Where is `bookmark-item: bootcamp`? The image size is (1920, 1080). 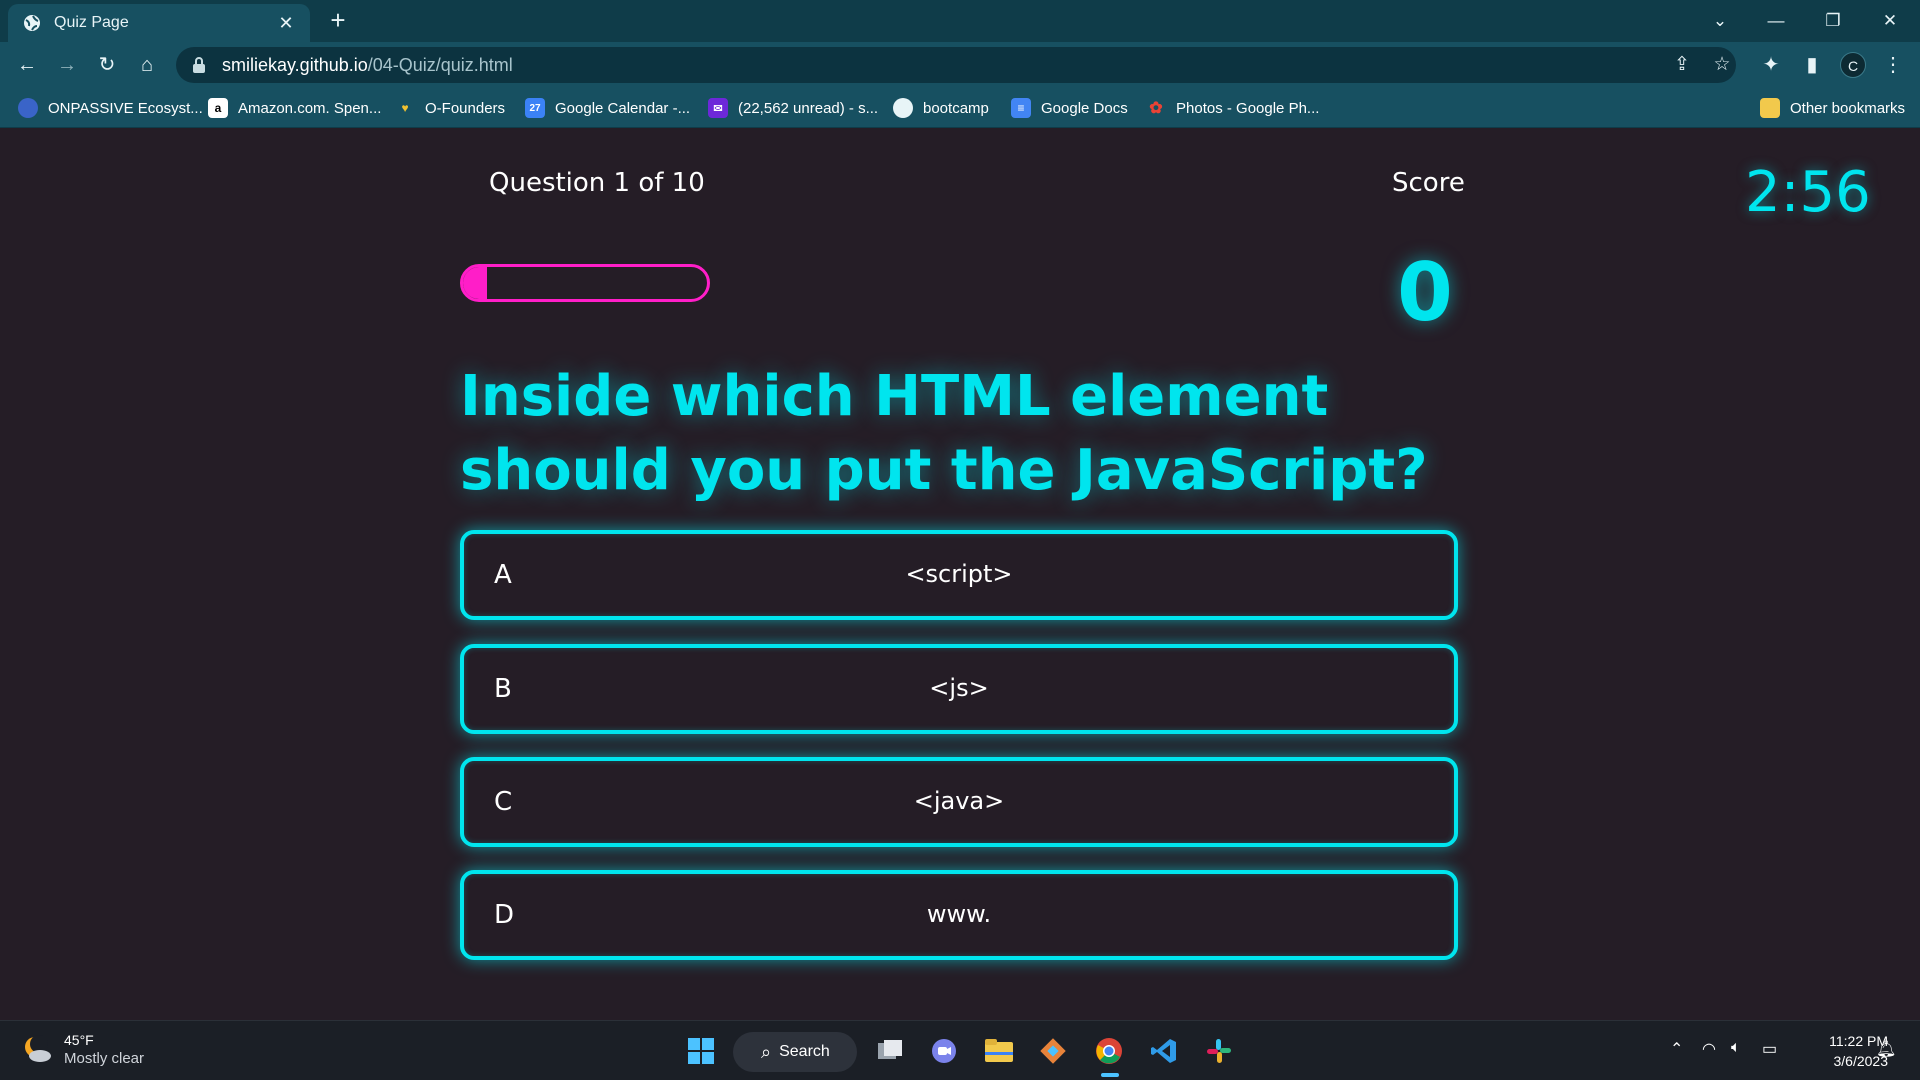
bookmark-item: bootcamp is located at coordinates (941, 108).